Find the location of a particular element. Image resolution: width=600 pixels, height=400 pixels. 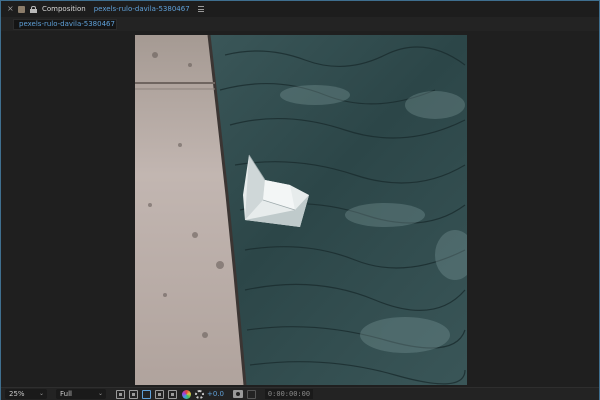

zoom-dropdown: 25% ⌄ is located at coordinates (26, 394).